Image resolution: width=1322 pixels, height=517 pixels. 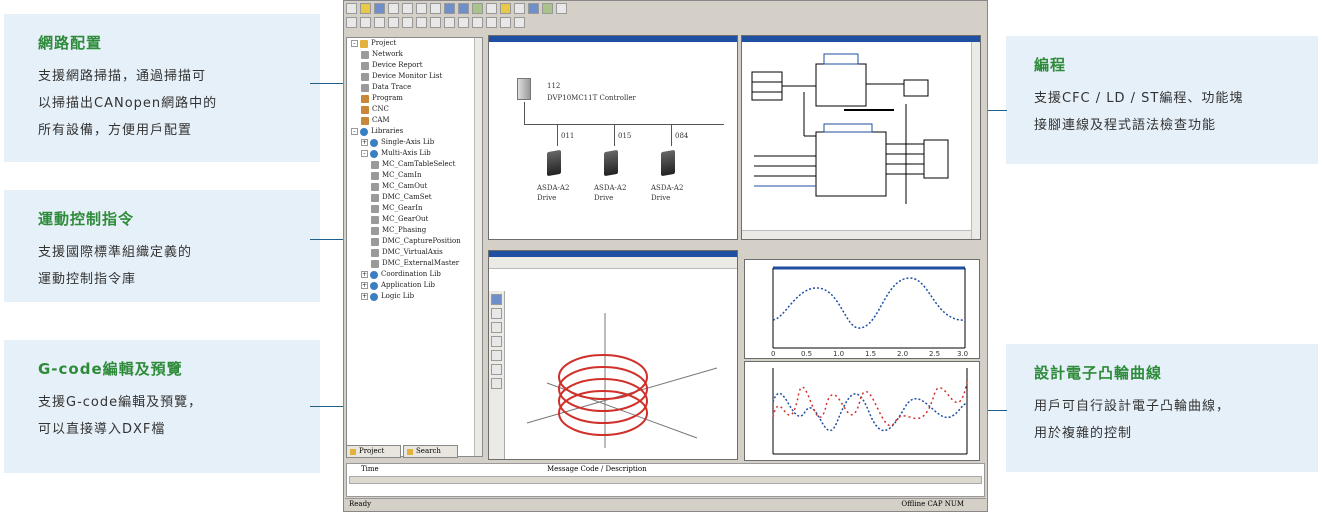 I want to click on pause-icon, so click(x=435, y=22).